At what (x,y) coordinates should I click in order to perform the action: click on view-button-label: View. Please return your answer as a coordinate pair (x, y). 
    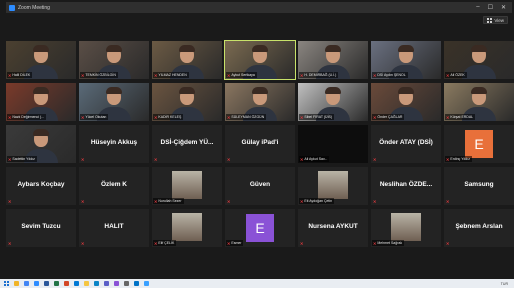
    Looking at the image, I should click on (499, 20).